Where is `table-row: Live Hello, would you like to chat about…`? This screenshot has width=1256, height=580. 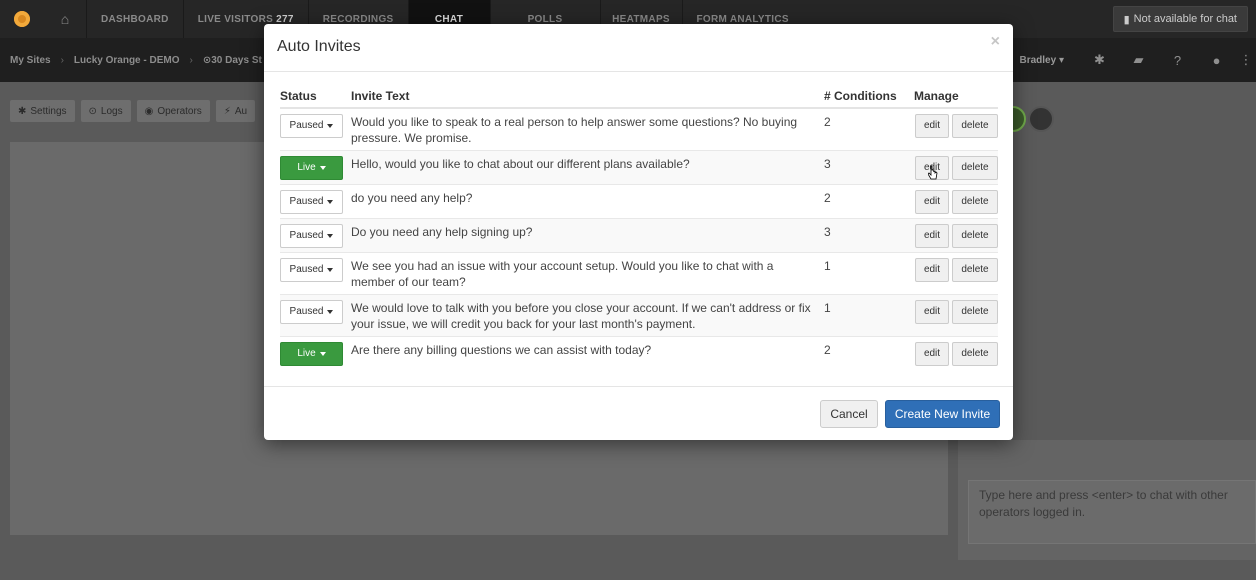
table-row: Live Hello, would you like to chat about… is located at coordinates (639, 167).